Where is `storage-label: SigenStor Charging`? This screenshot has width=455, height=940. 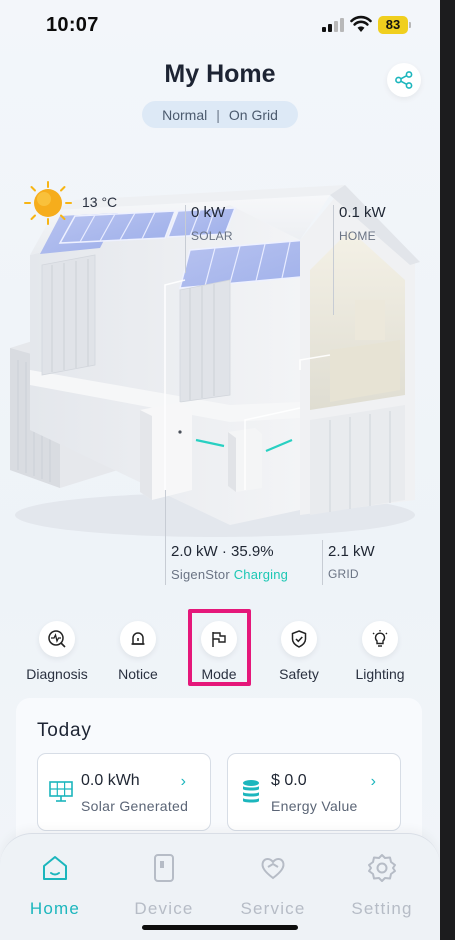
storage-label: SigenStor Charging is located at coordinates (229, 574).